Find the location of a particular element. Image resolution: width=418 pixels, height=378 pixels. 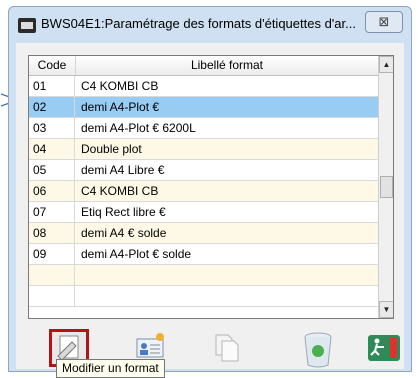

table-row: 07 Etiq Rect libre € is located at coordinates (203, 212).